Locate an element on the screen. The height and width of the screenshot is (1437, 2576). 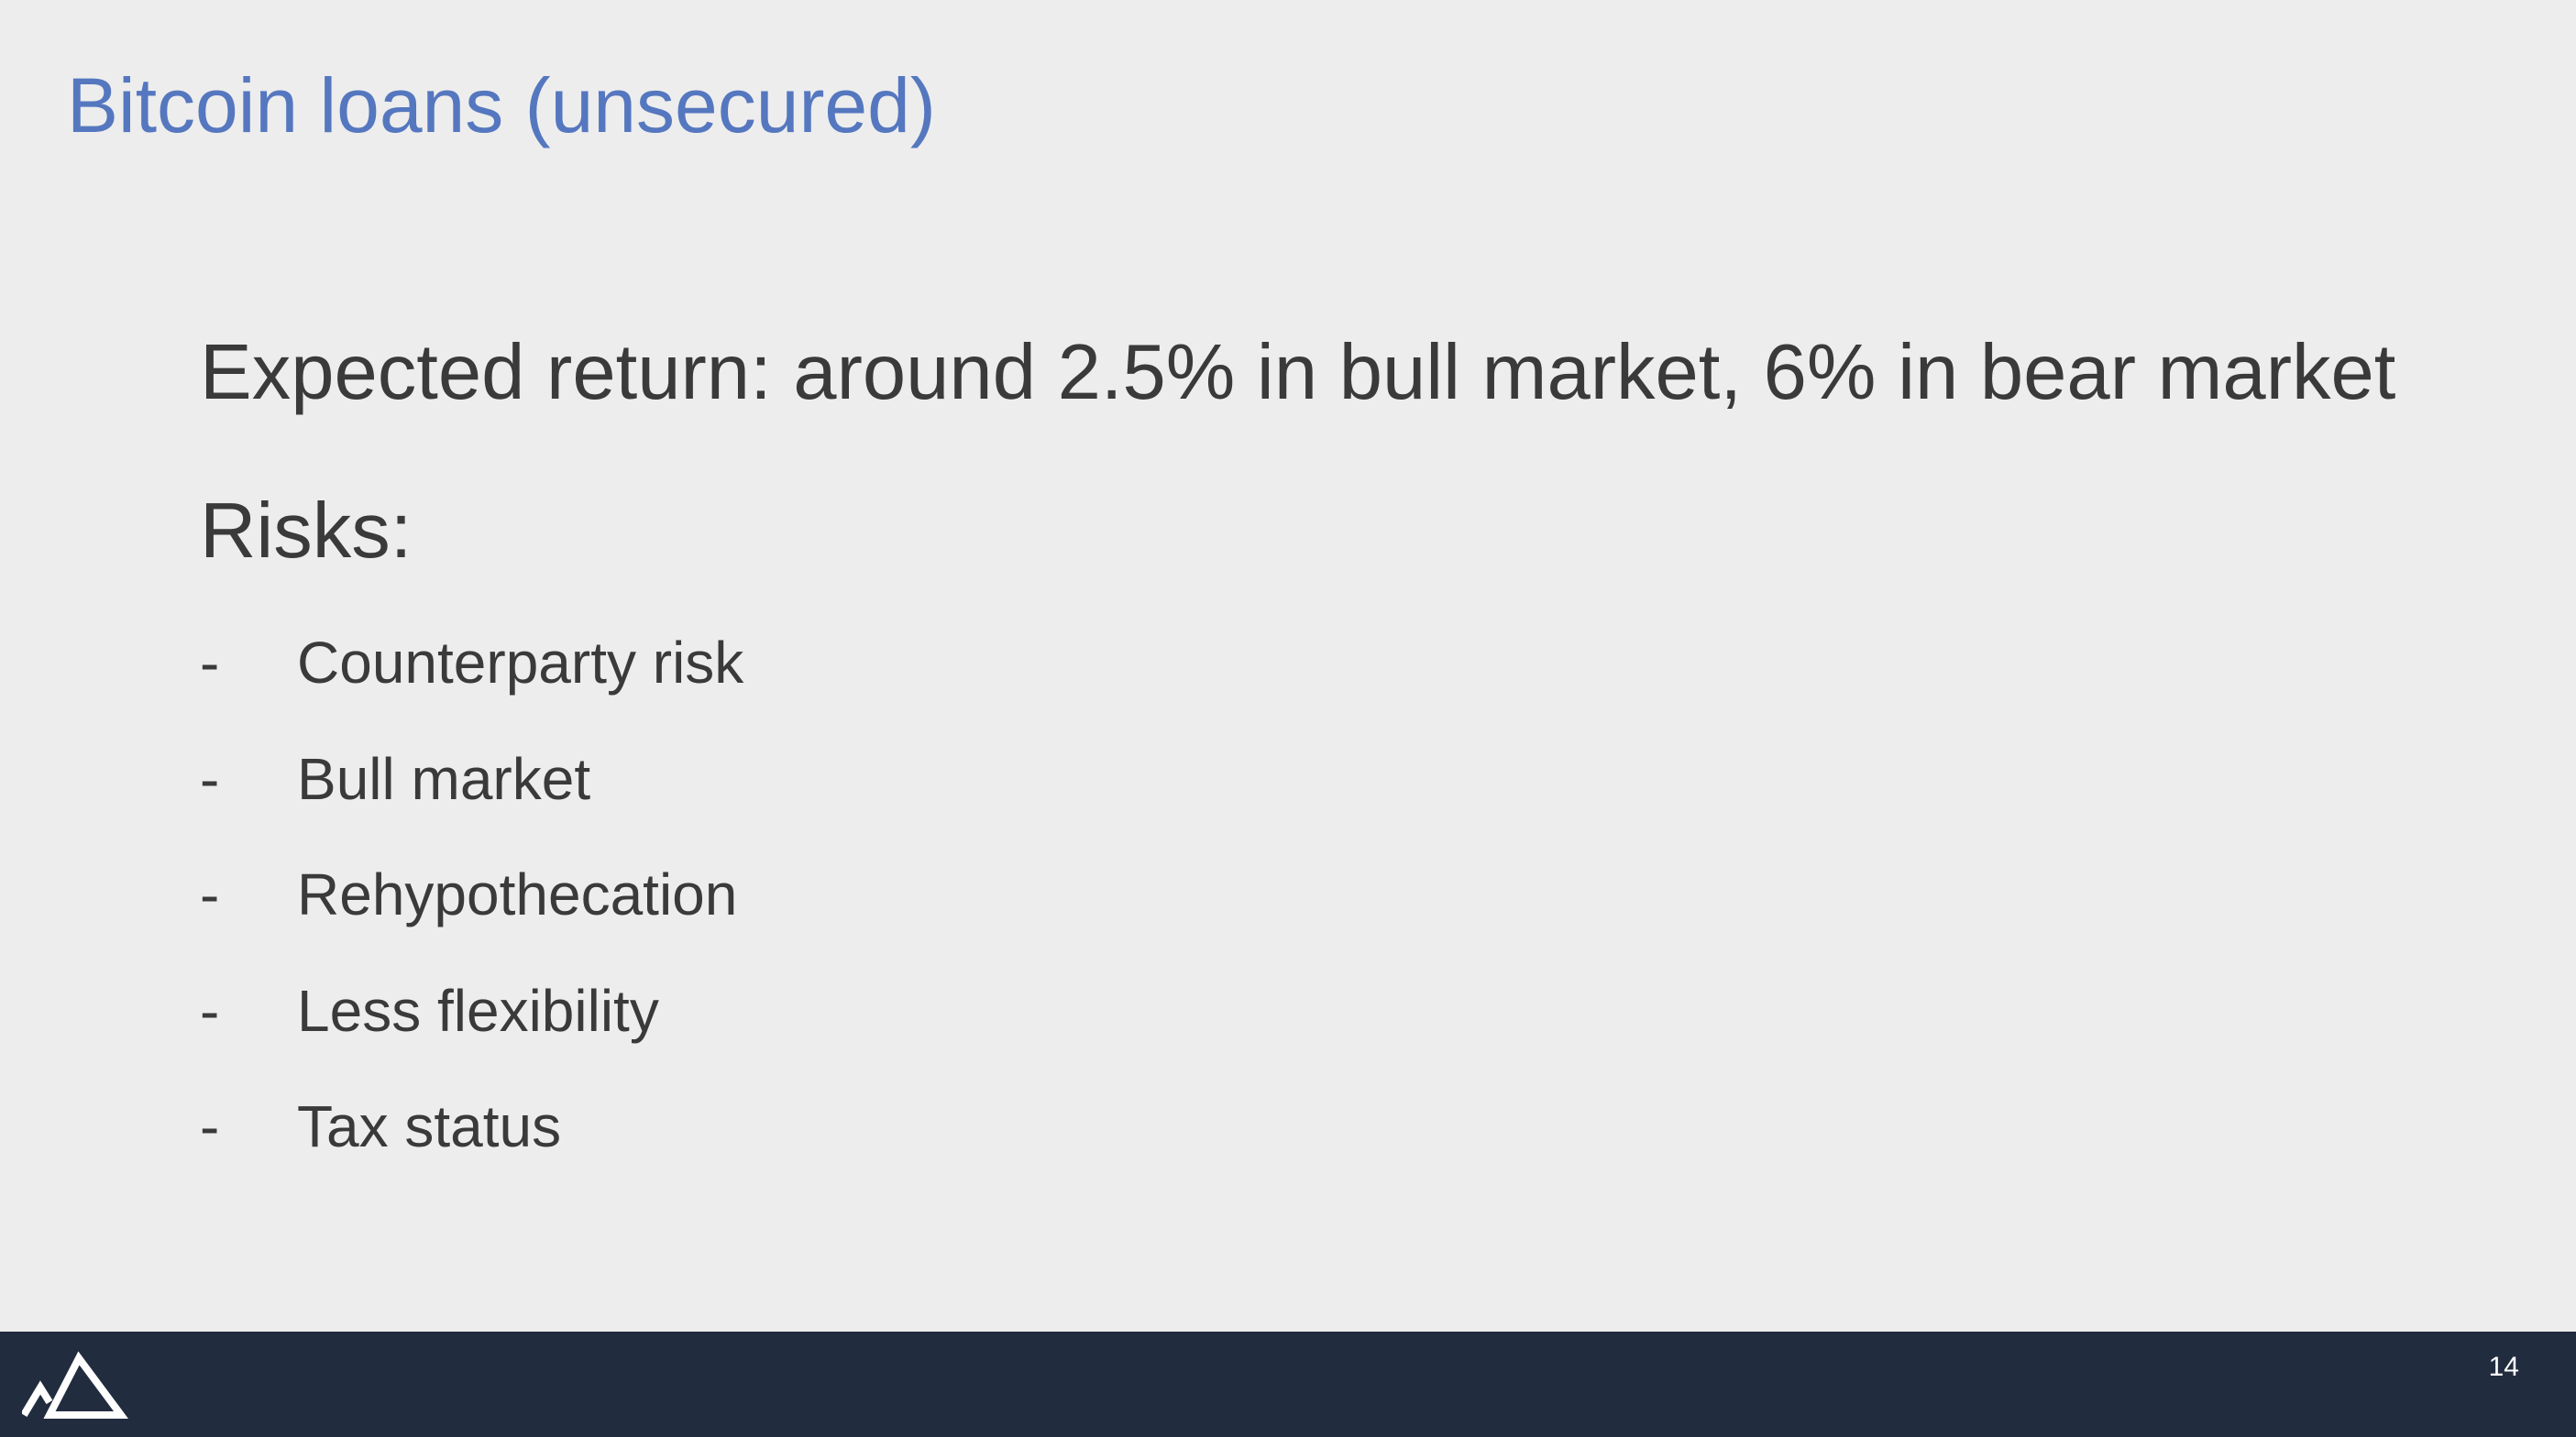
risk-label: Counterparty risk is located at coordinates (521, 663).